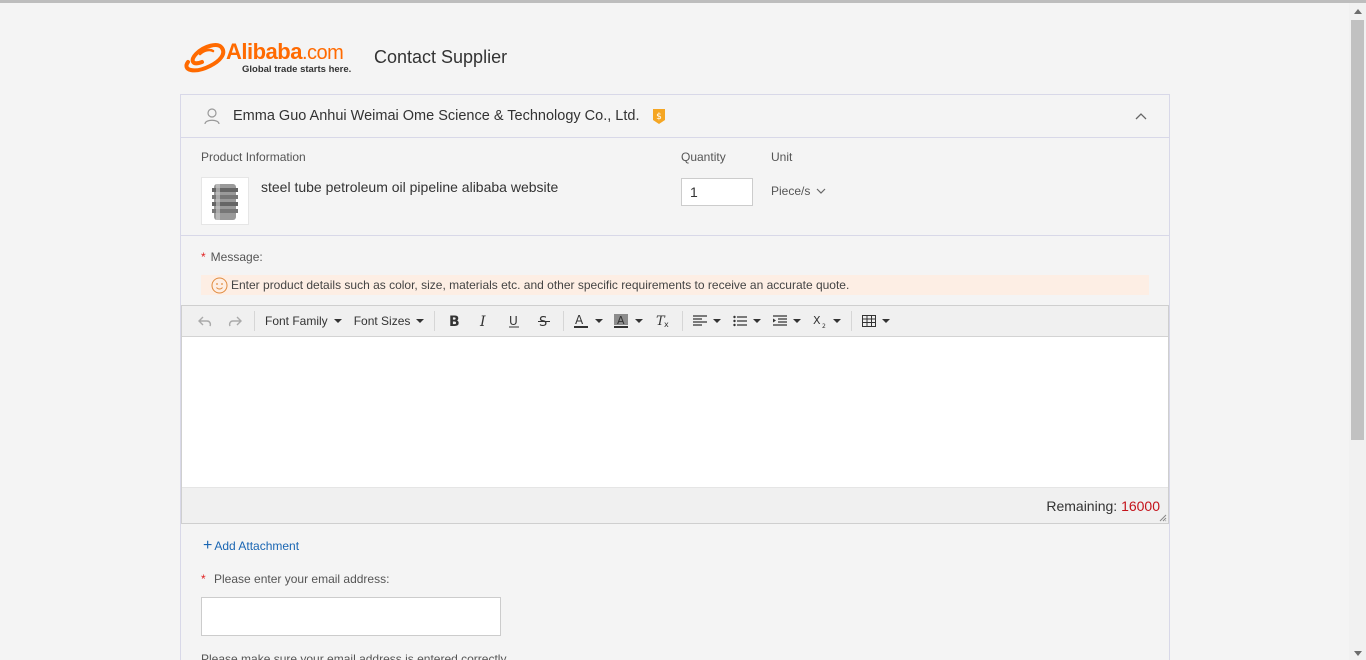 The width and height of the screenshot is (1366, 660). What do you see at coordinates (717, 192) in the screenshot?
I see `quantity-input` at bounding box center [717, 192].